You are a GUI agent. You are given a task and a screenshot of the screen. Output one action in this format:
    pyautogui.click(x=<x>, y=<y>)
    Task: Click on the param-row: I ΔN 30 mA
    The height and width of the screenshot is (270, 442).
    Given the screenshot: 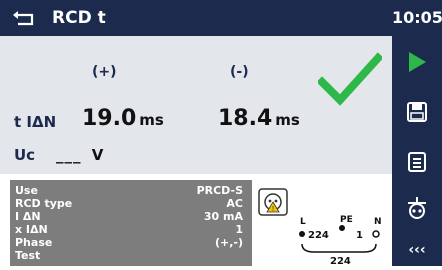 What is the action you would take?
    pyautogui.click(x=129, y=217)
    